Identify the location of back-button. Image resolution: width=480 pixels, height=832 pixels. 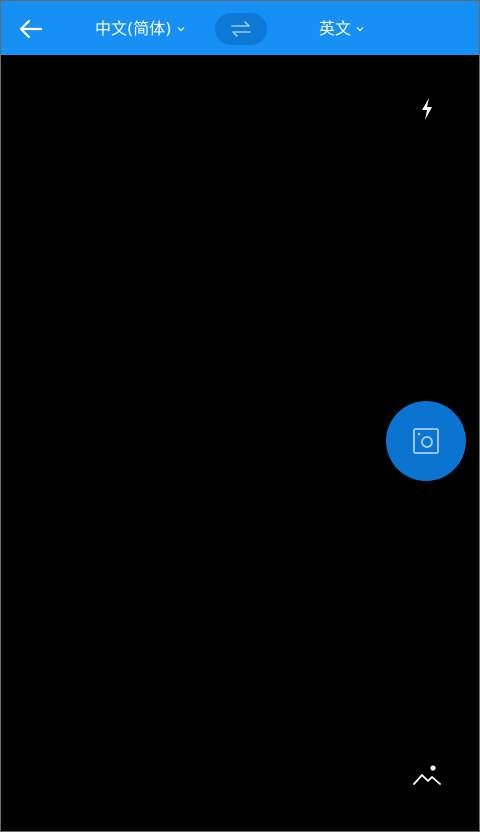
(31, 29).